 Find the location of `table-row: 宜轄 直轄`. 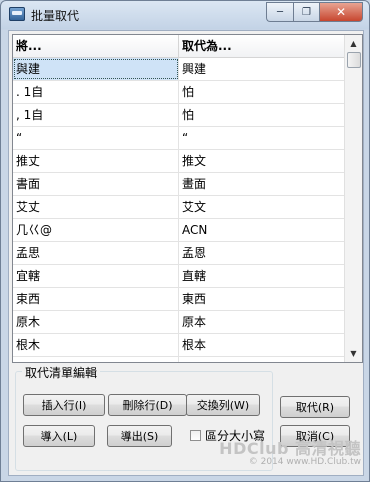

table-row: 宜轄 直轄 is located at coordinates (179, 276).